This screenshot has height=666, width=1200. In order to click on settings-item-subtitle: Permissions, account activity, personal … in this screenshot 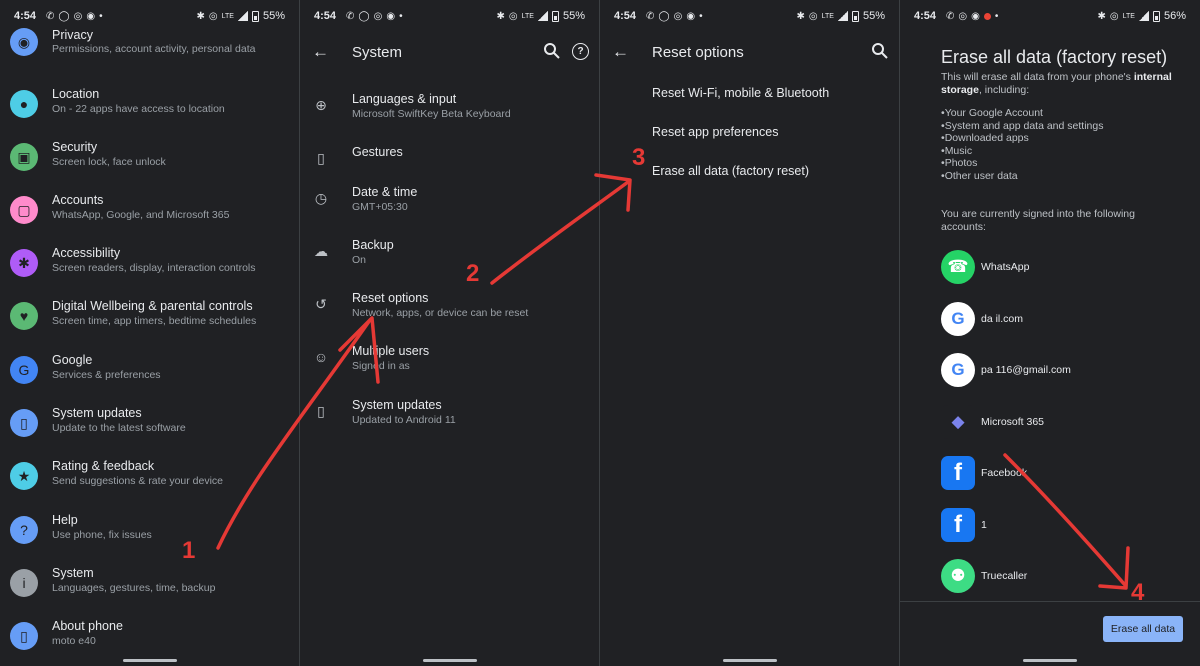, I will do `click(154, 49)`.